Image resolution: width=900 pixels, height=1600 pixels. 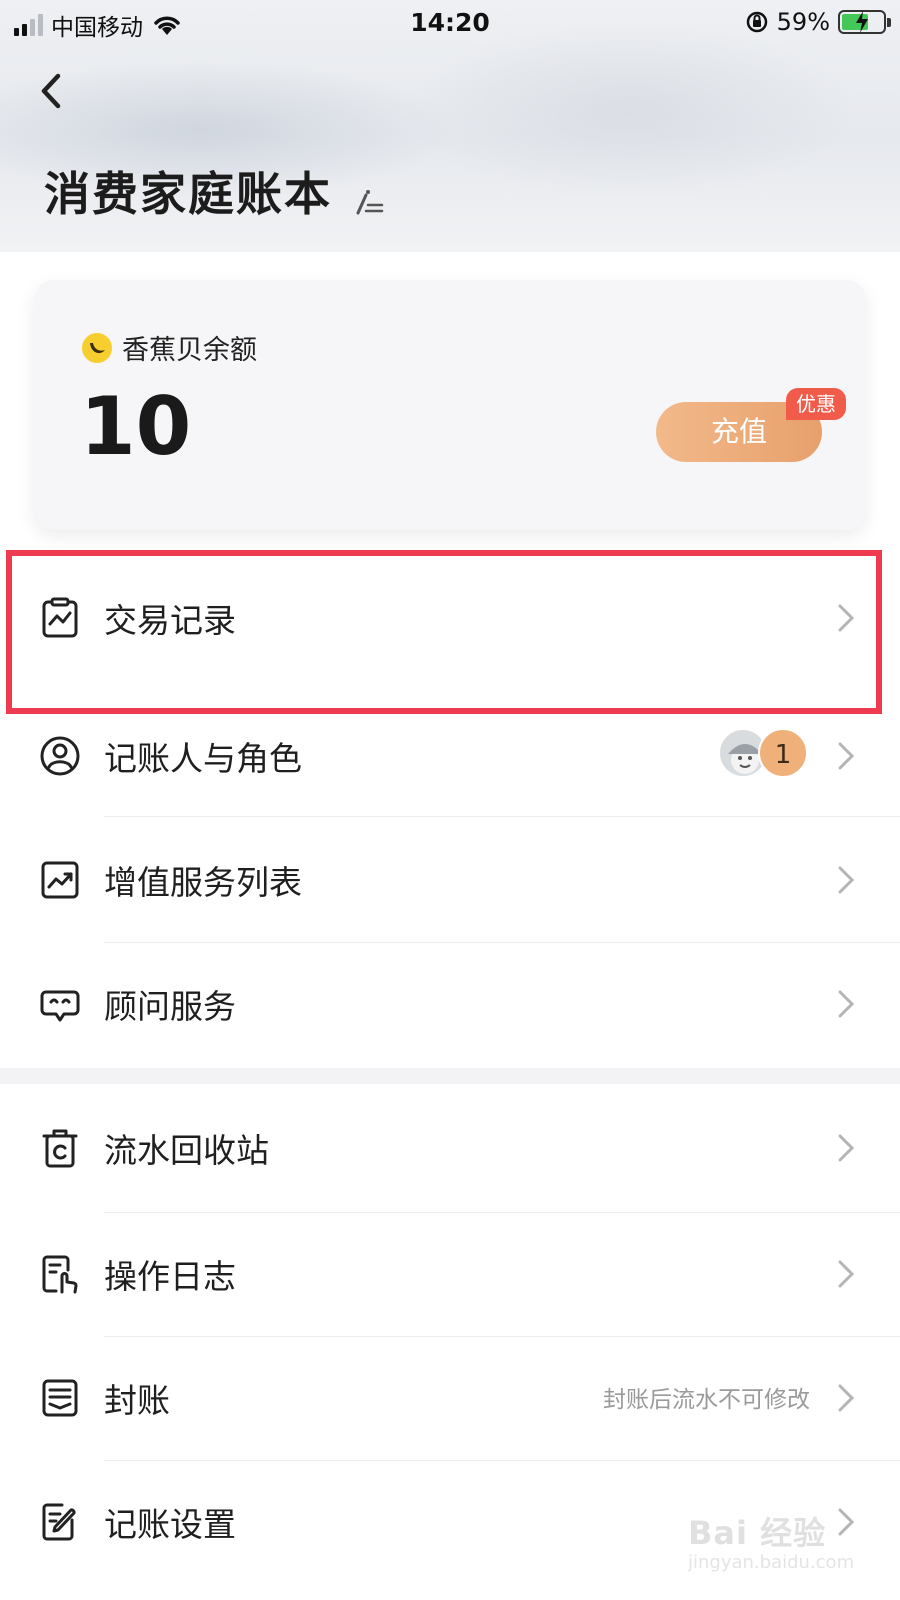 I want to click on transaction-record-icon, so click(x=60, y=617).